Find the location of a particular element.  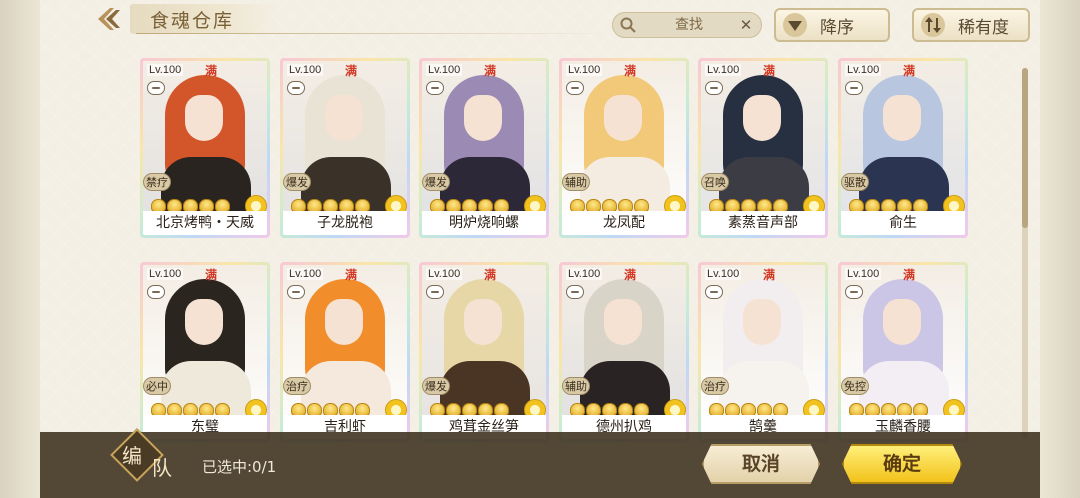

back-button is located at coordinates (109, 19).